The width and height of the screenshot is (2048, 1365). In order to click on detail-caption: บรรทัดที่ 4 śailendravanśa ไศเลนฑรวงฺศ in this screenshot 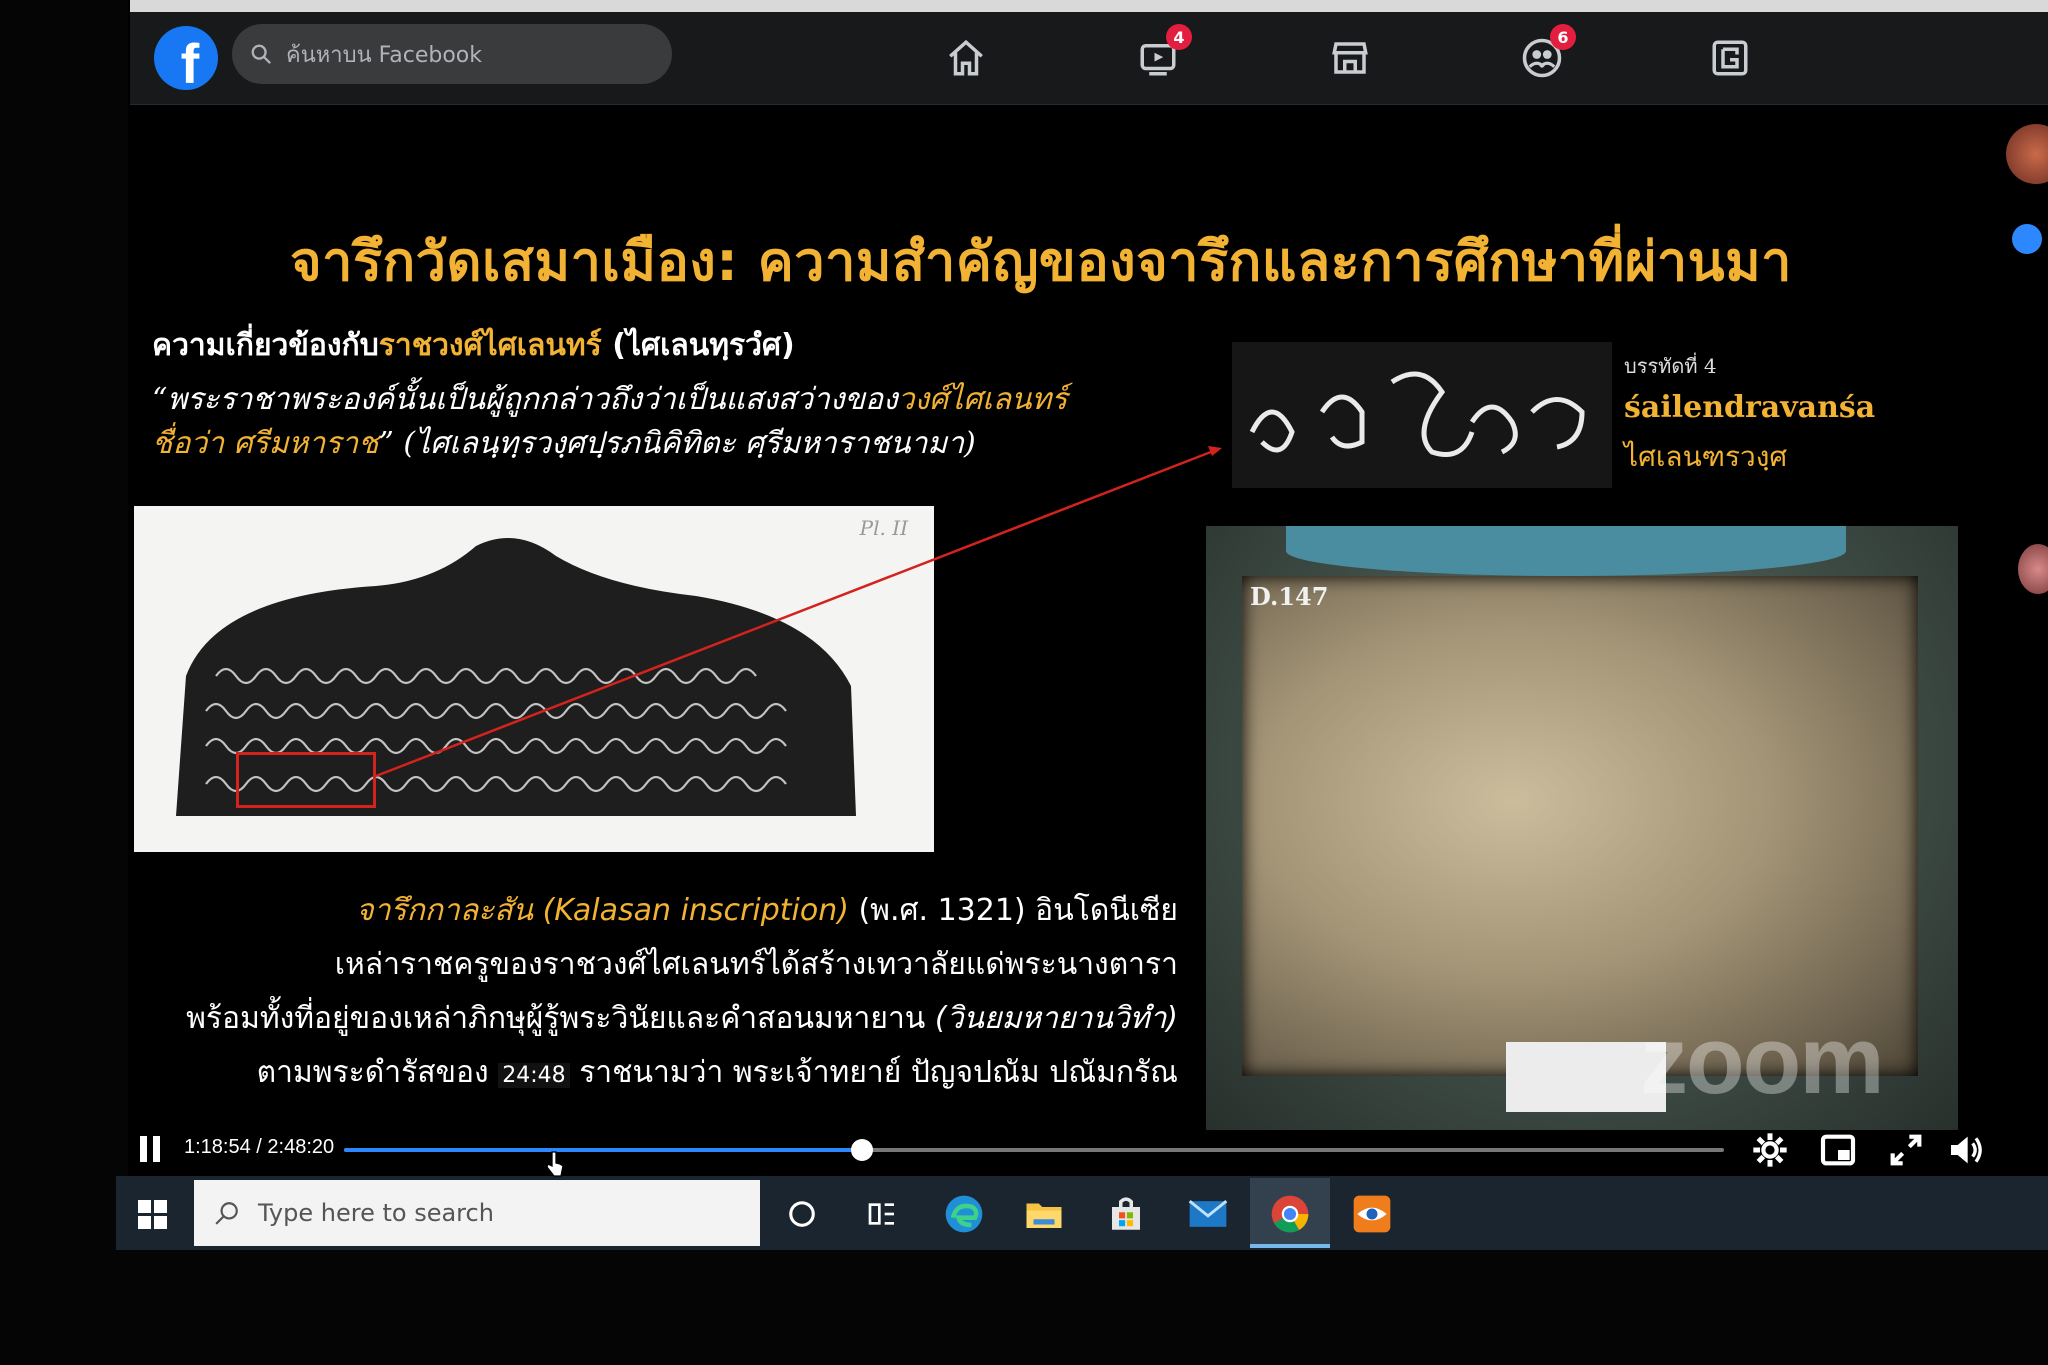, I will do `click(1749, 414)`.